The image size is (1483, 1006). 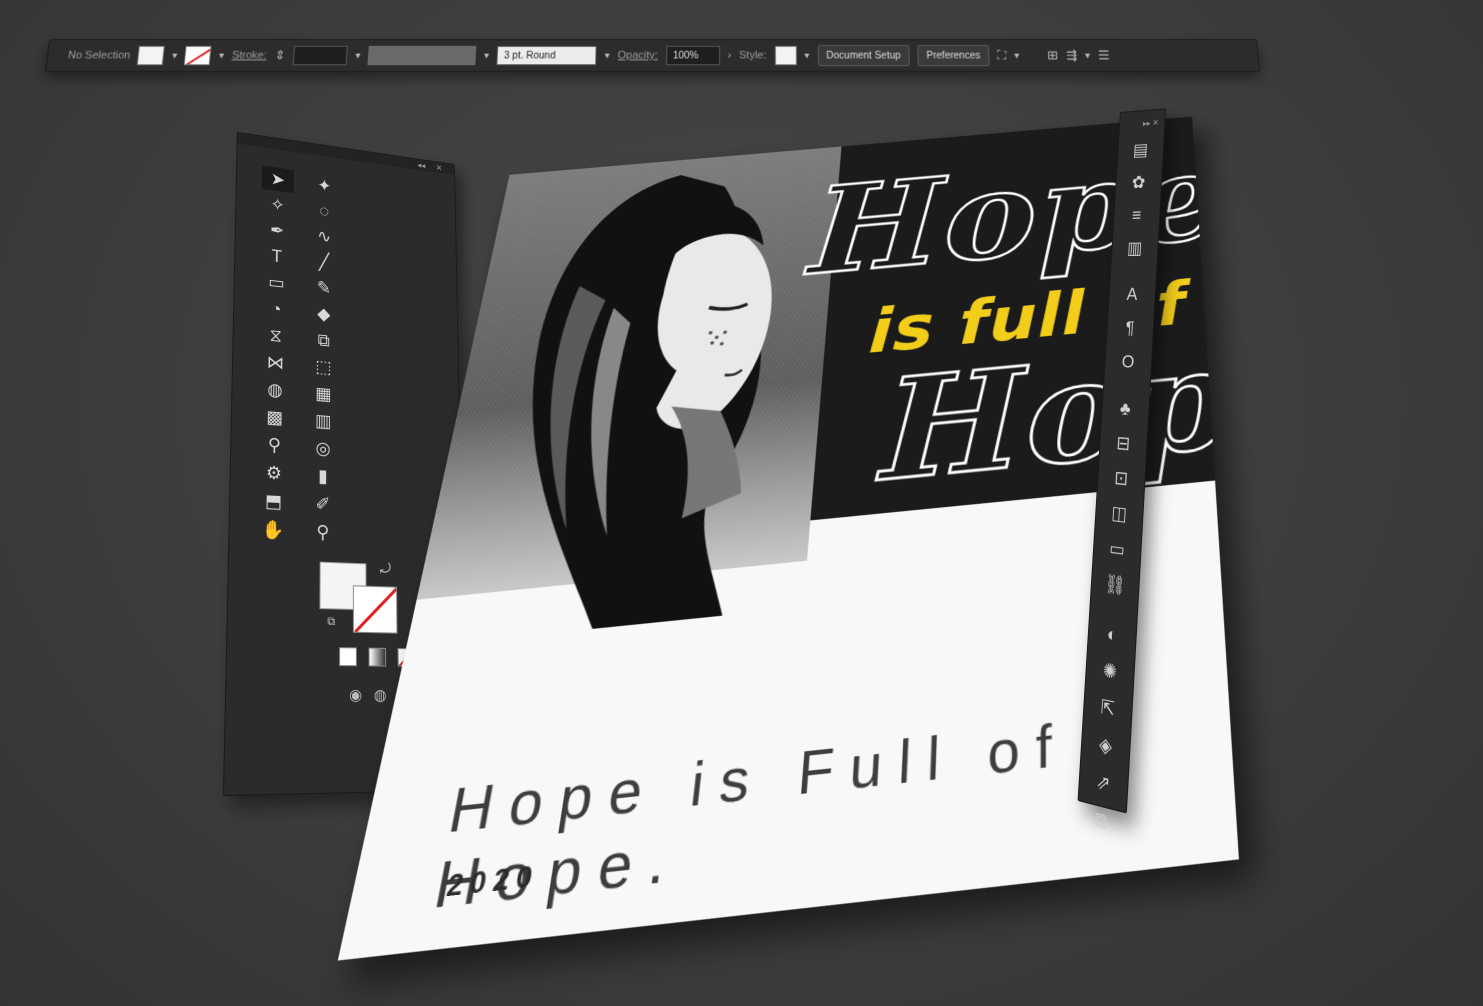 I want to click on draw-behind-icon: ◍, so click(x=380, y=694).